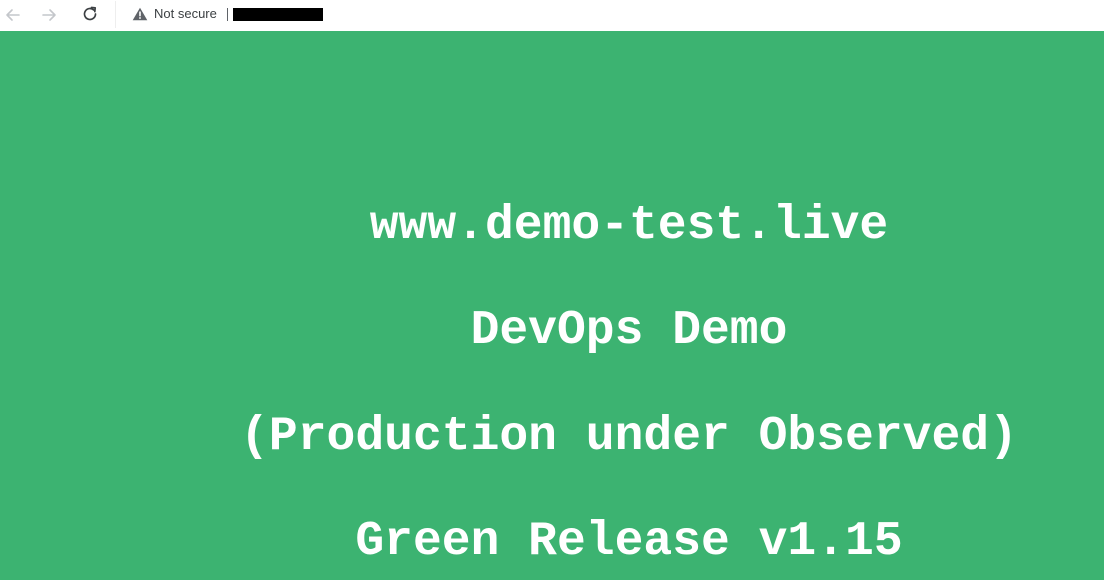 The height and width of the screenshot is (580, 1104). I want to click on reload-icon, so click(90, 14).